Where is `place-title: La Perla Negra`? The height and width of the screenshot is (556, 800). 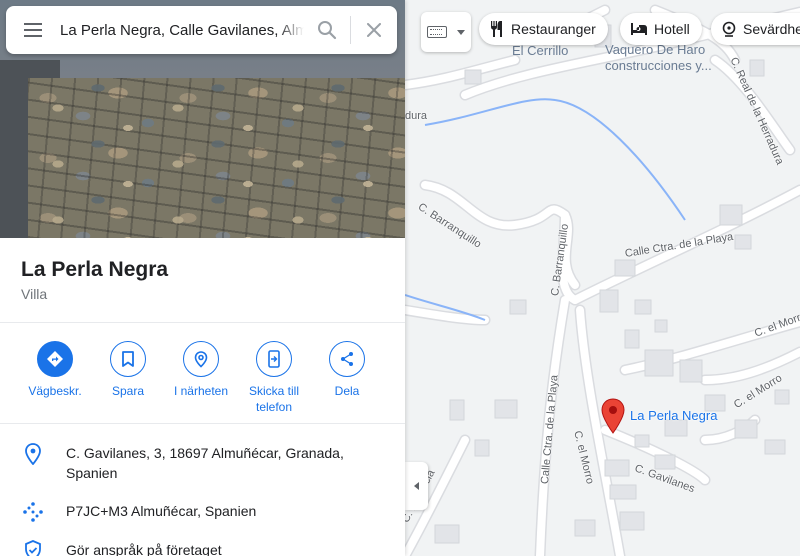
place-title: La Perla Negra is located at coordinates (95, 269).